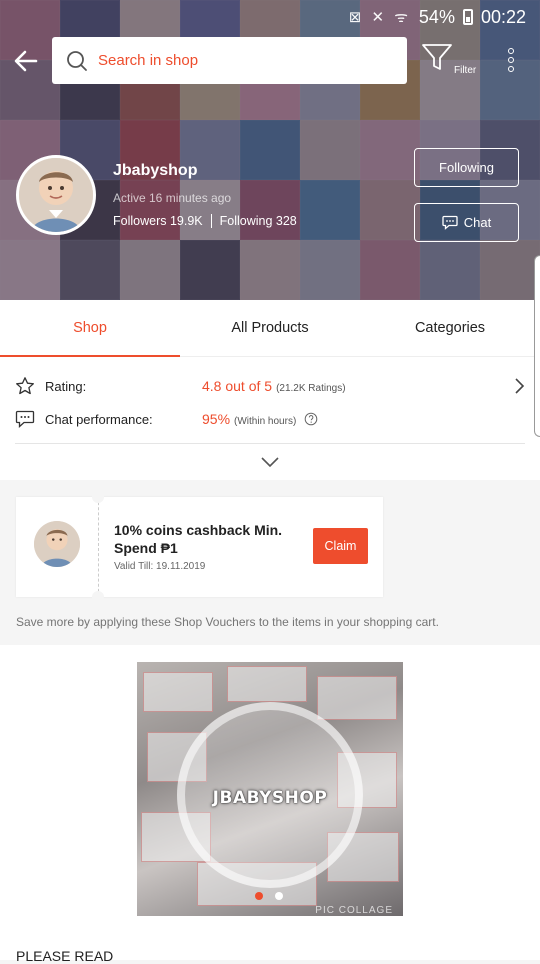 Image resolution: width=540 pixels, height=964 pixels. What do you see at coordinates (229, 60) in the screenshot?
I see `search-input: Search in shop` at bounding box center [229, 60].